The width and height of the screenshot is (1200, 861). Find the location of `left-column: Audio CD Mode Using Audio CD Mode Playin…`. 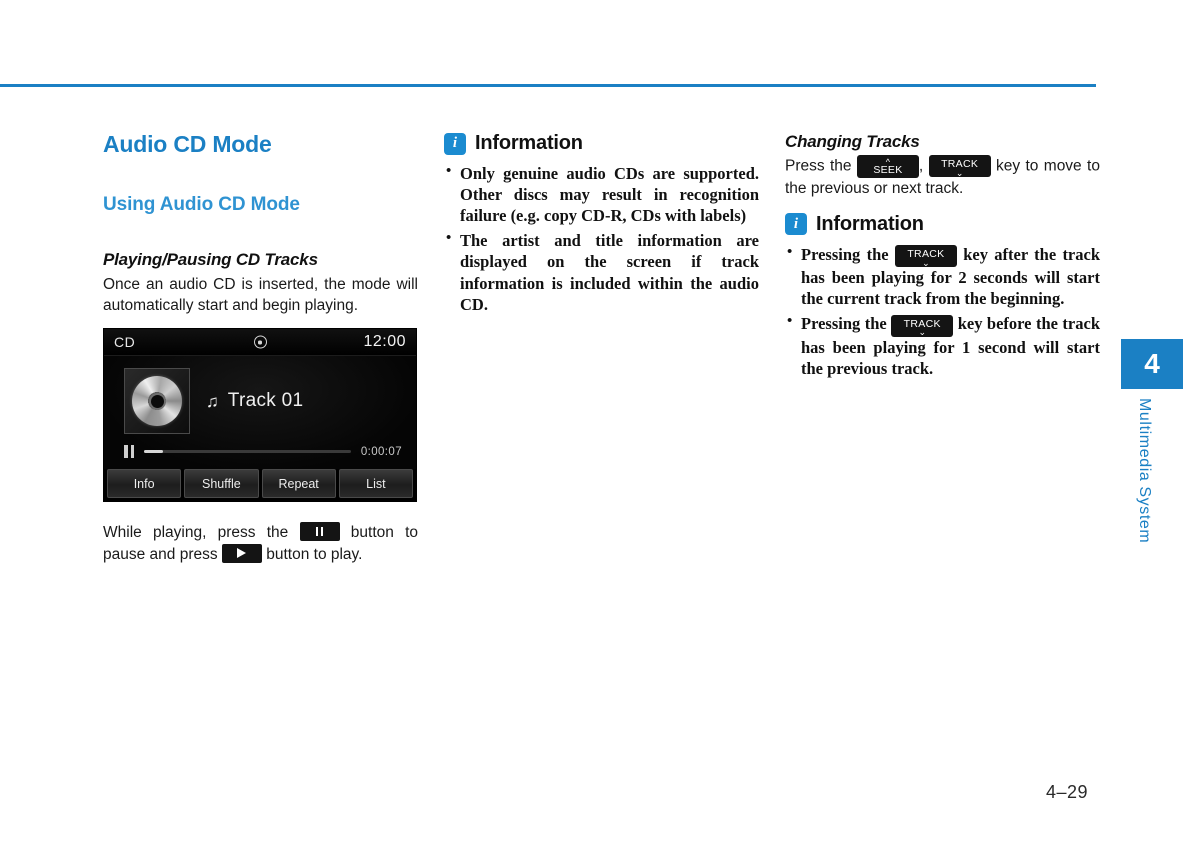

left-column: Audio CD Mode Using Audio CD Mode Playin… is located at coordinates (260, 348).